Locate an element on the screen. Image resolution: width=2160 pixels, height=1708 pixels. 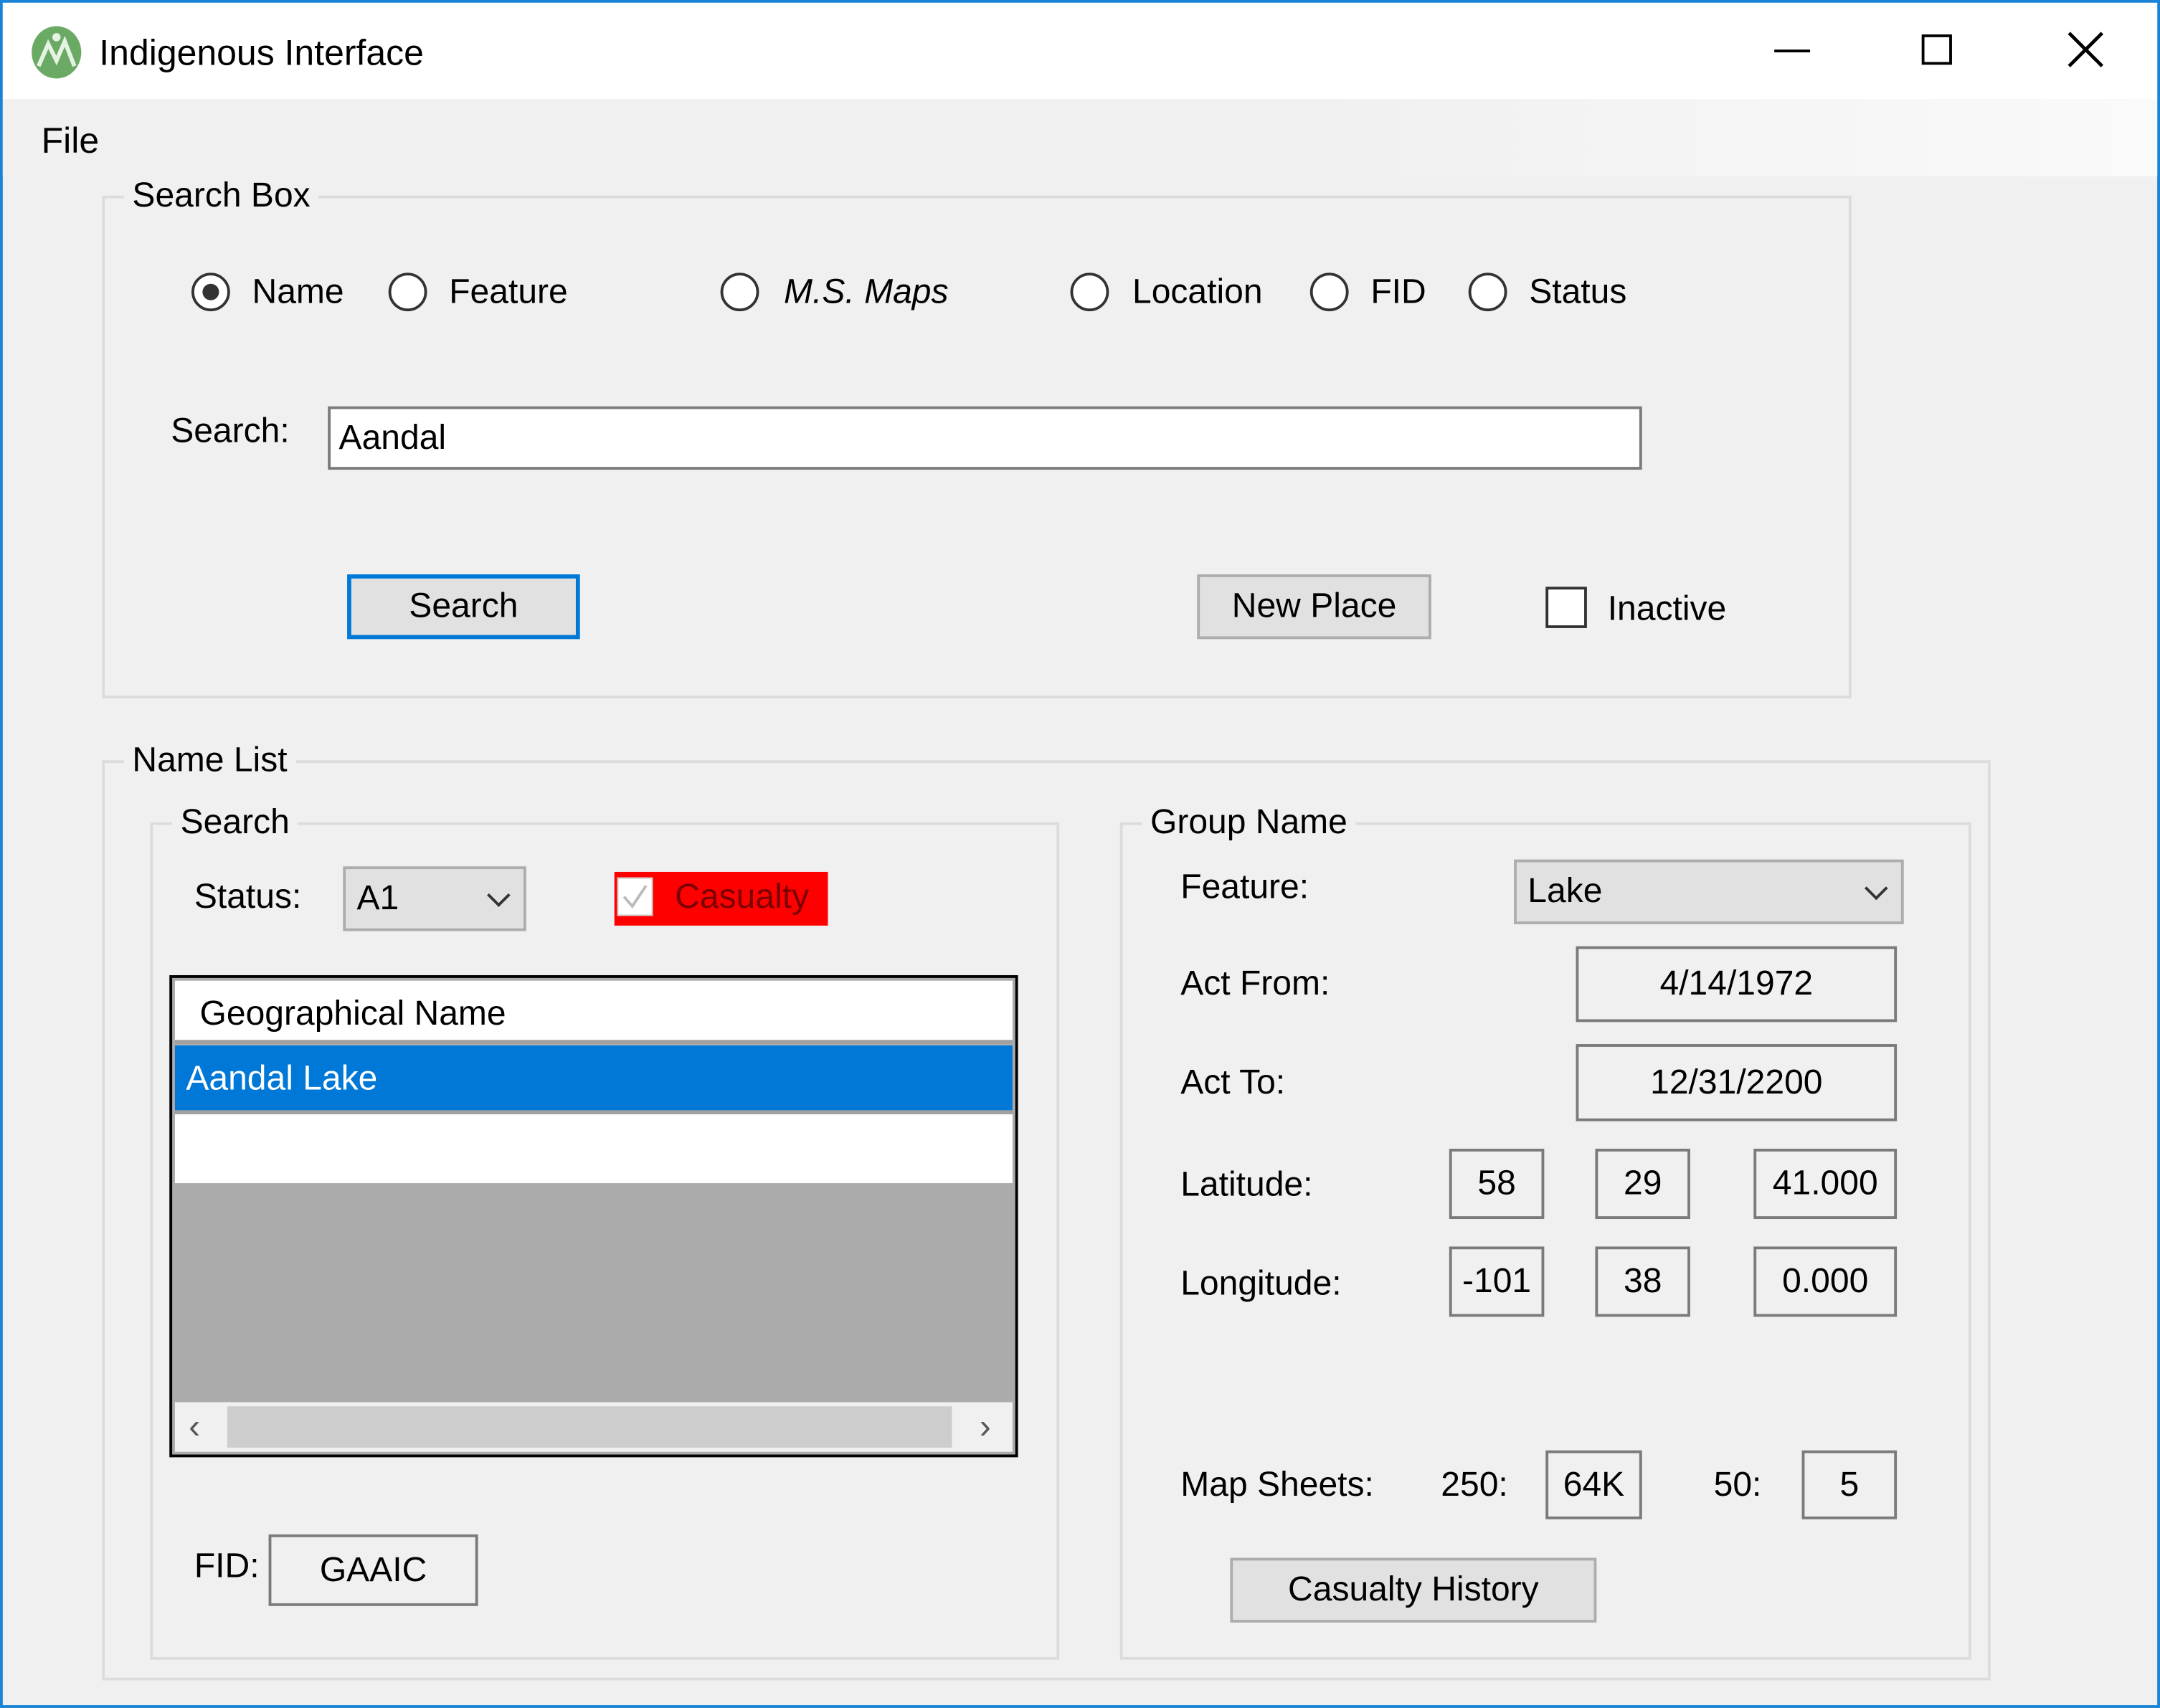
radio-name is located at coordinates (211, 292).